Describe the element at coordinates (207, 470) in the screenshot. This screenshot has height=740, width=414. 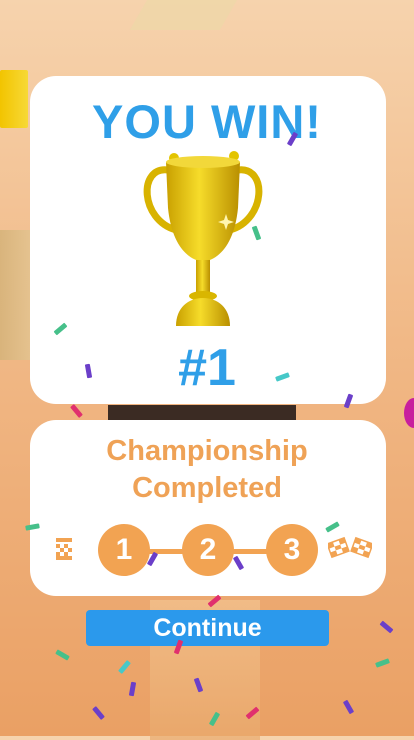
I see `championship-title: Championship Completed` at that location.